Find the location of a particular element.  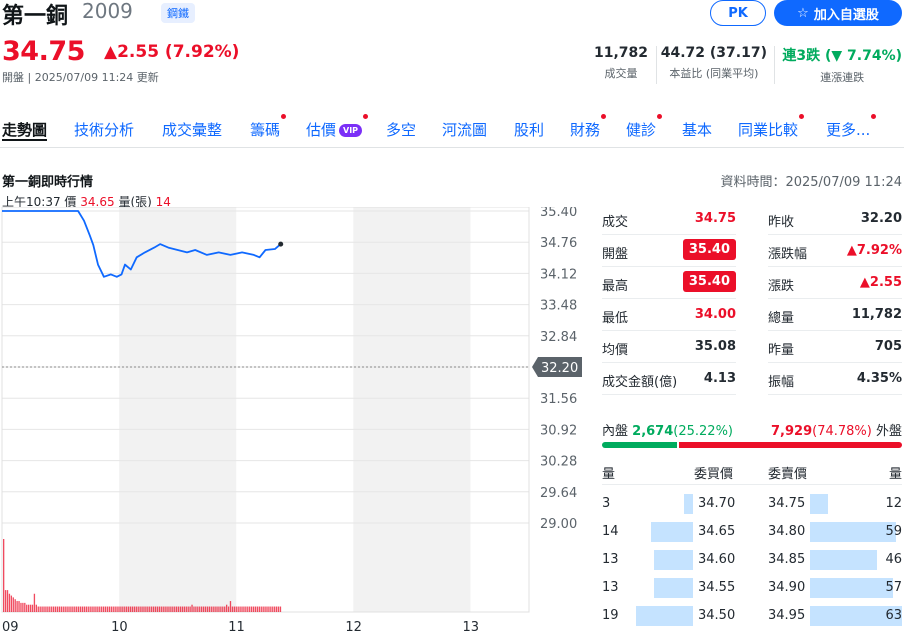

y-tick-label: 30.28 is located at coordinates (558, 462).